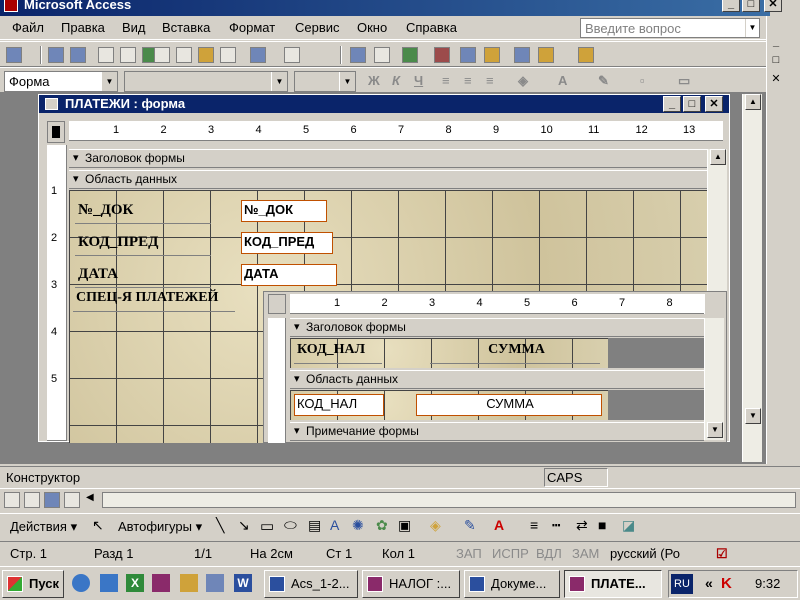 The image size is (800, 600). Describe the element at coordinates (492, 55) in the screenshot. I see `build-icon` at that location.